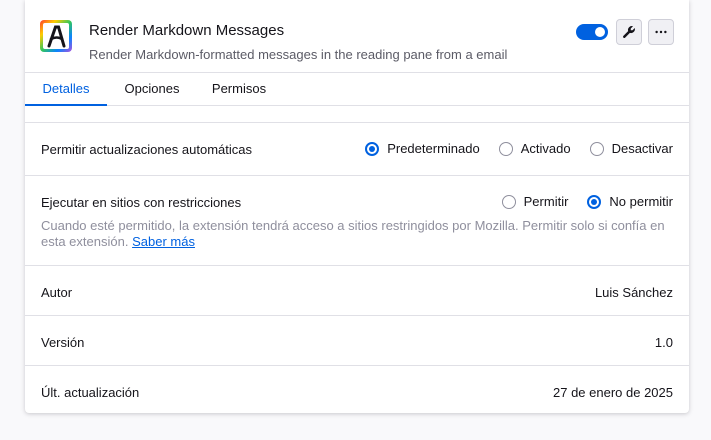 The image size is (711, 440). I want to click on auto-update-options: Predeterminado Activado Desactivar, so click(519, 148).